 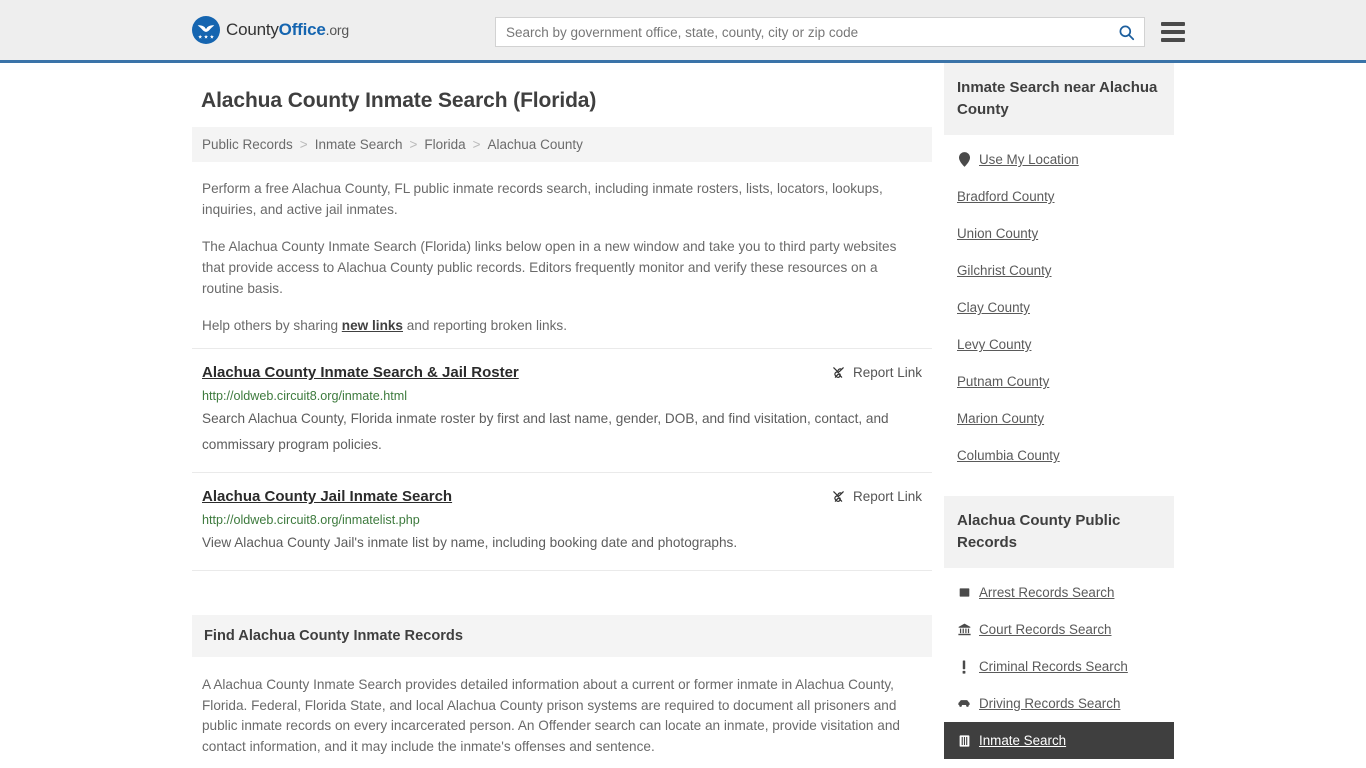 I want to click on hamburger-menu-icon, so click(x=1173, y=32).